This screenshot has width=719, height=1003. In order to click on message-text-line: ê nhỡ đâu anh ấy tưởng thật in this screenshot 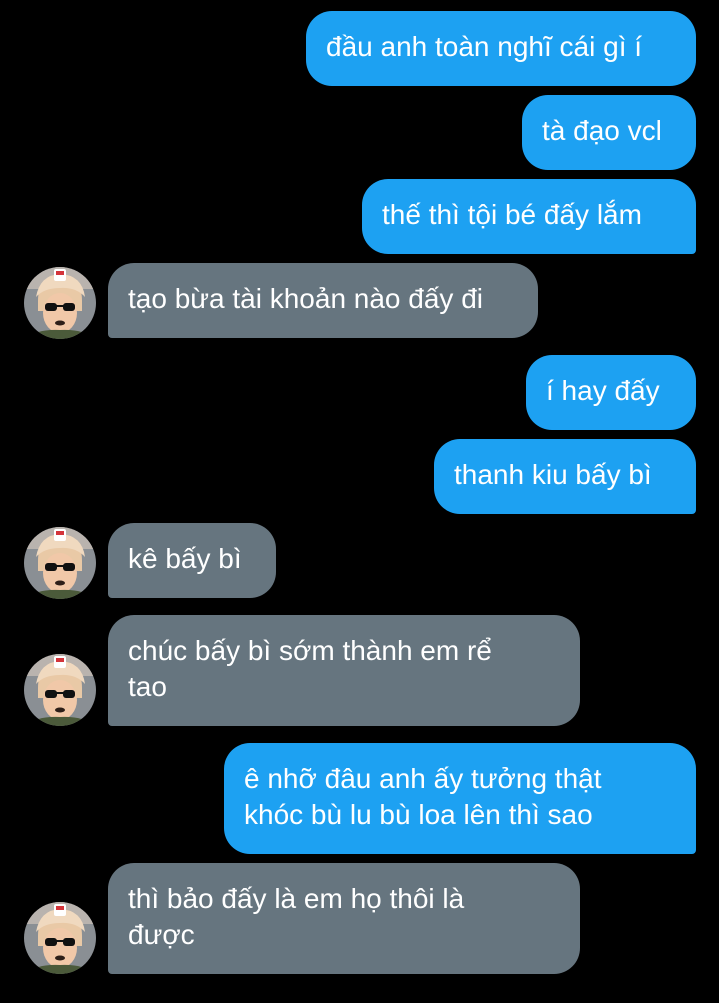, I will do `click(423, 778)`.